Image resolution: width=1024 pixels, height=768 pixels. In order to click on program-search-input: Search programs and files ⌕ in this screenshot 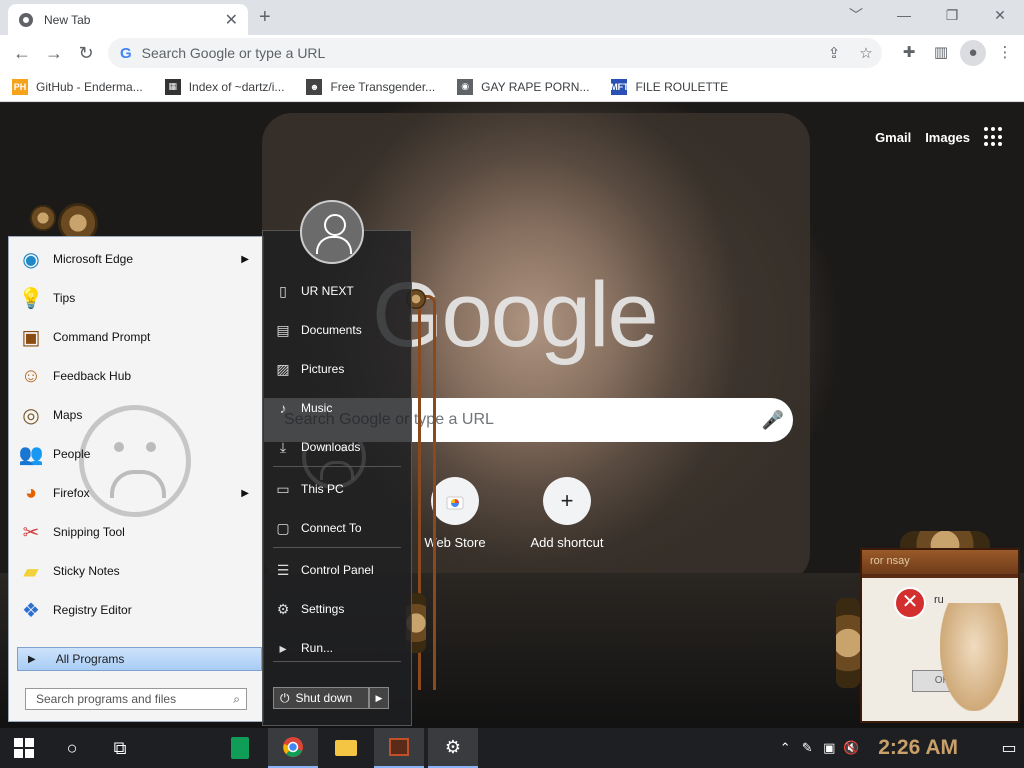, I will do `click(136, 699)`.